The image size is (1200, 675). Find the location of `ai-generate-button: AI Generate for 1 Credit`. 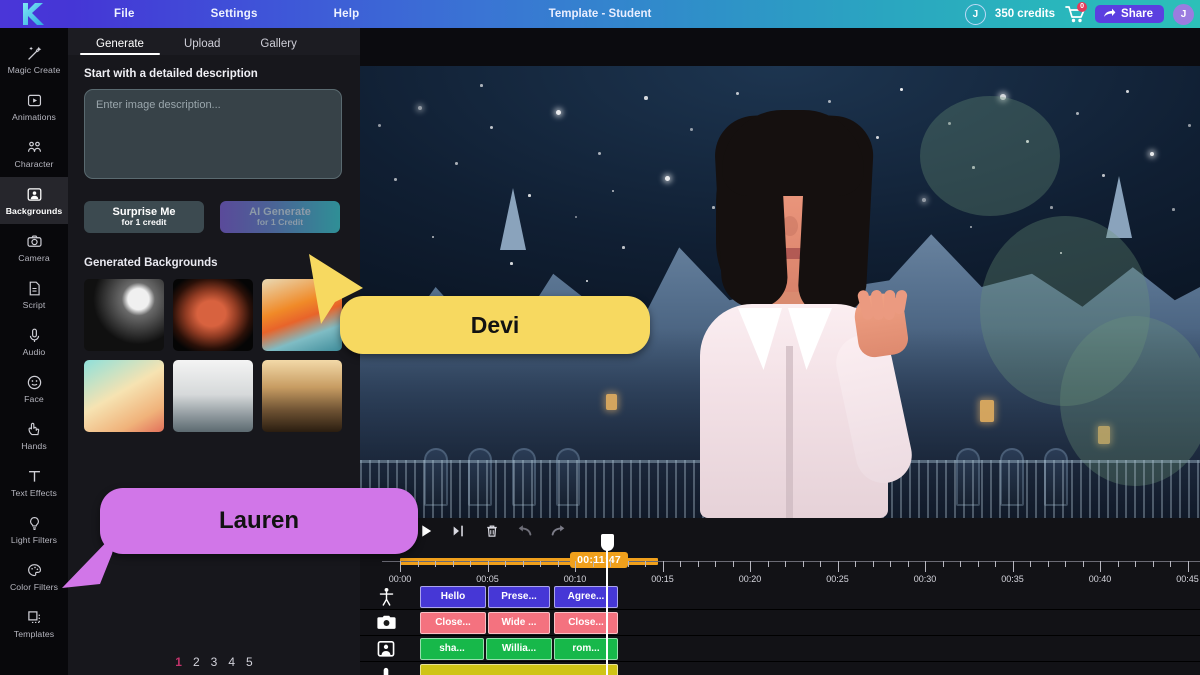

ai-generate-button: AI Generate for 1 Credit is located at coordinates (280, 217).